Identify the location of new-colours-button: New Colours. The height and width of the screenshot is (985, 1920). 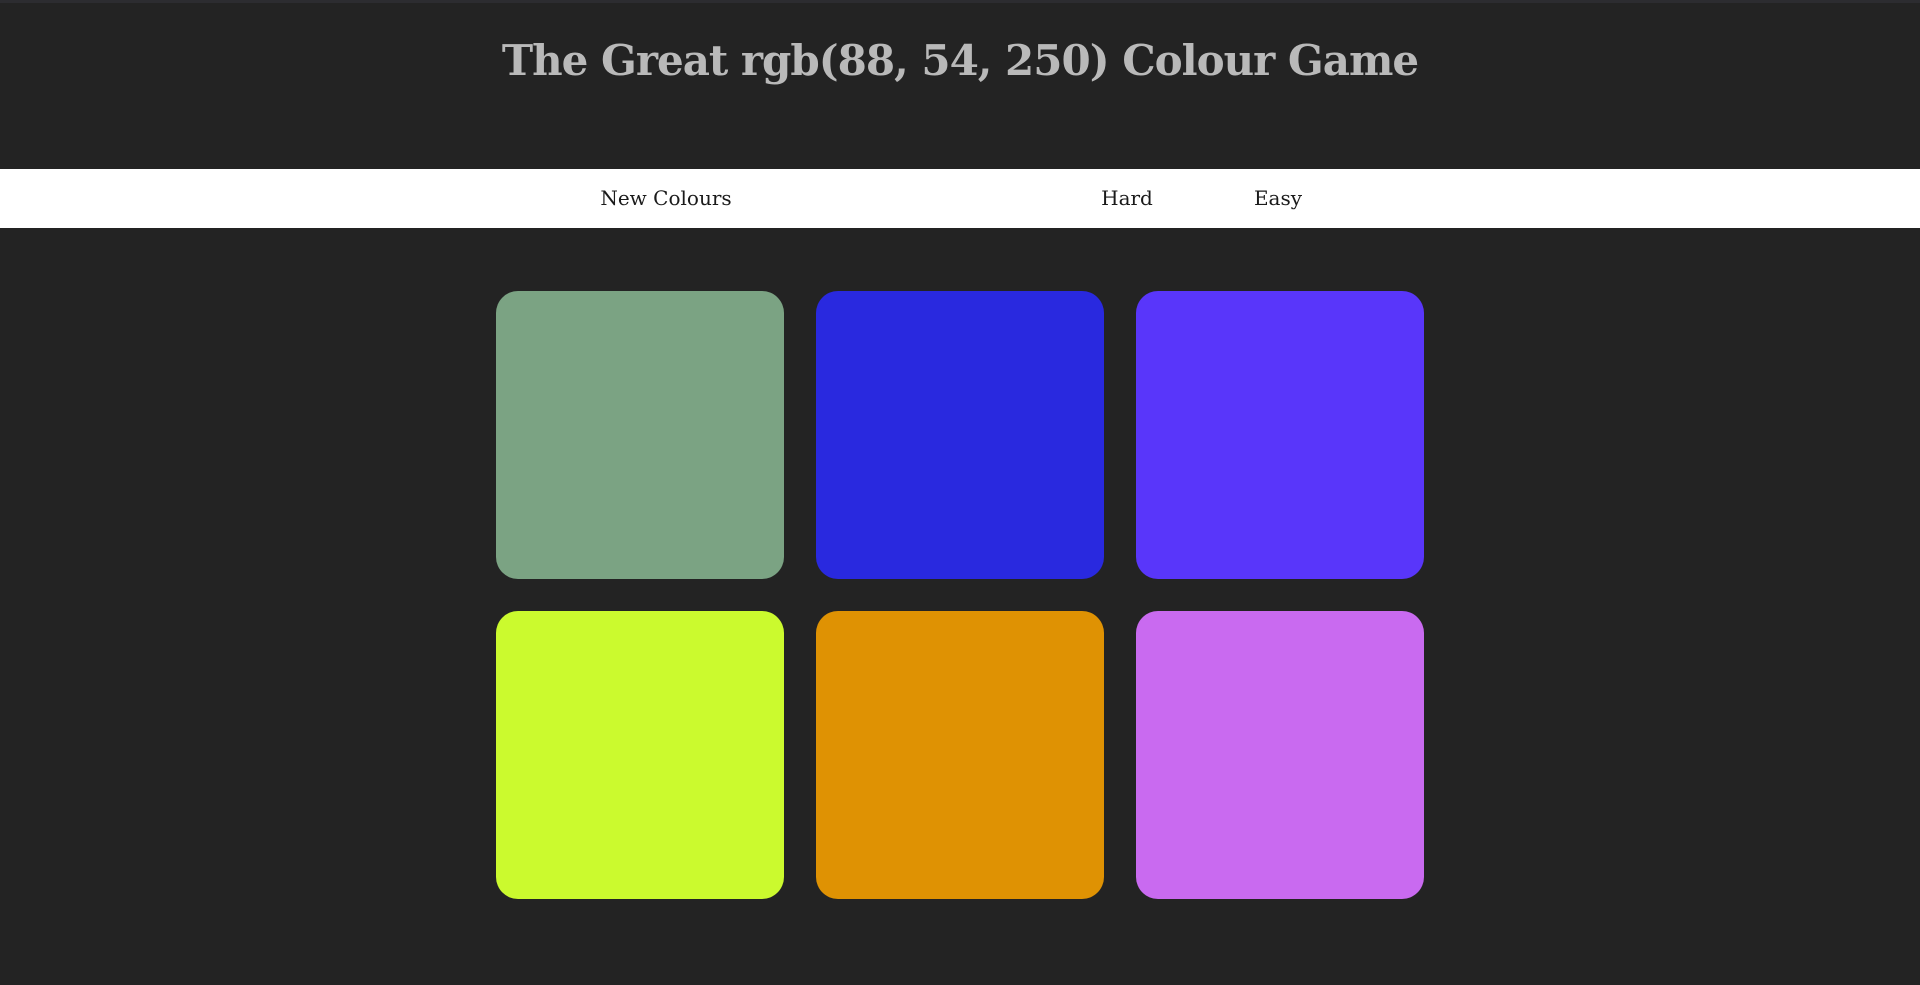
(666, 198).